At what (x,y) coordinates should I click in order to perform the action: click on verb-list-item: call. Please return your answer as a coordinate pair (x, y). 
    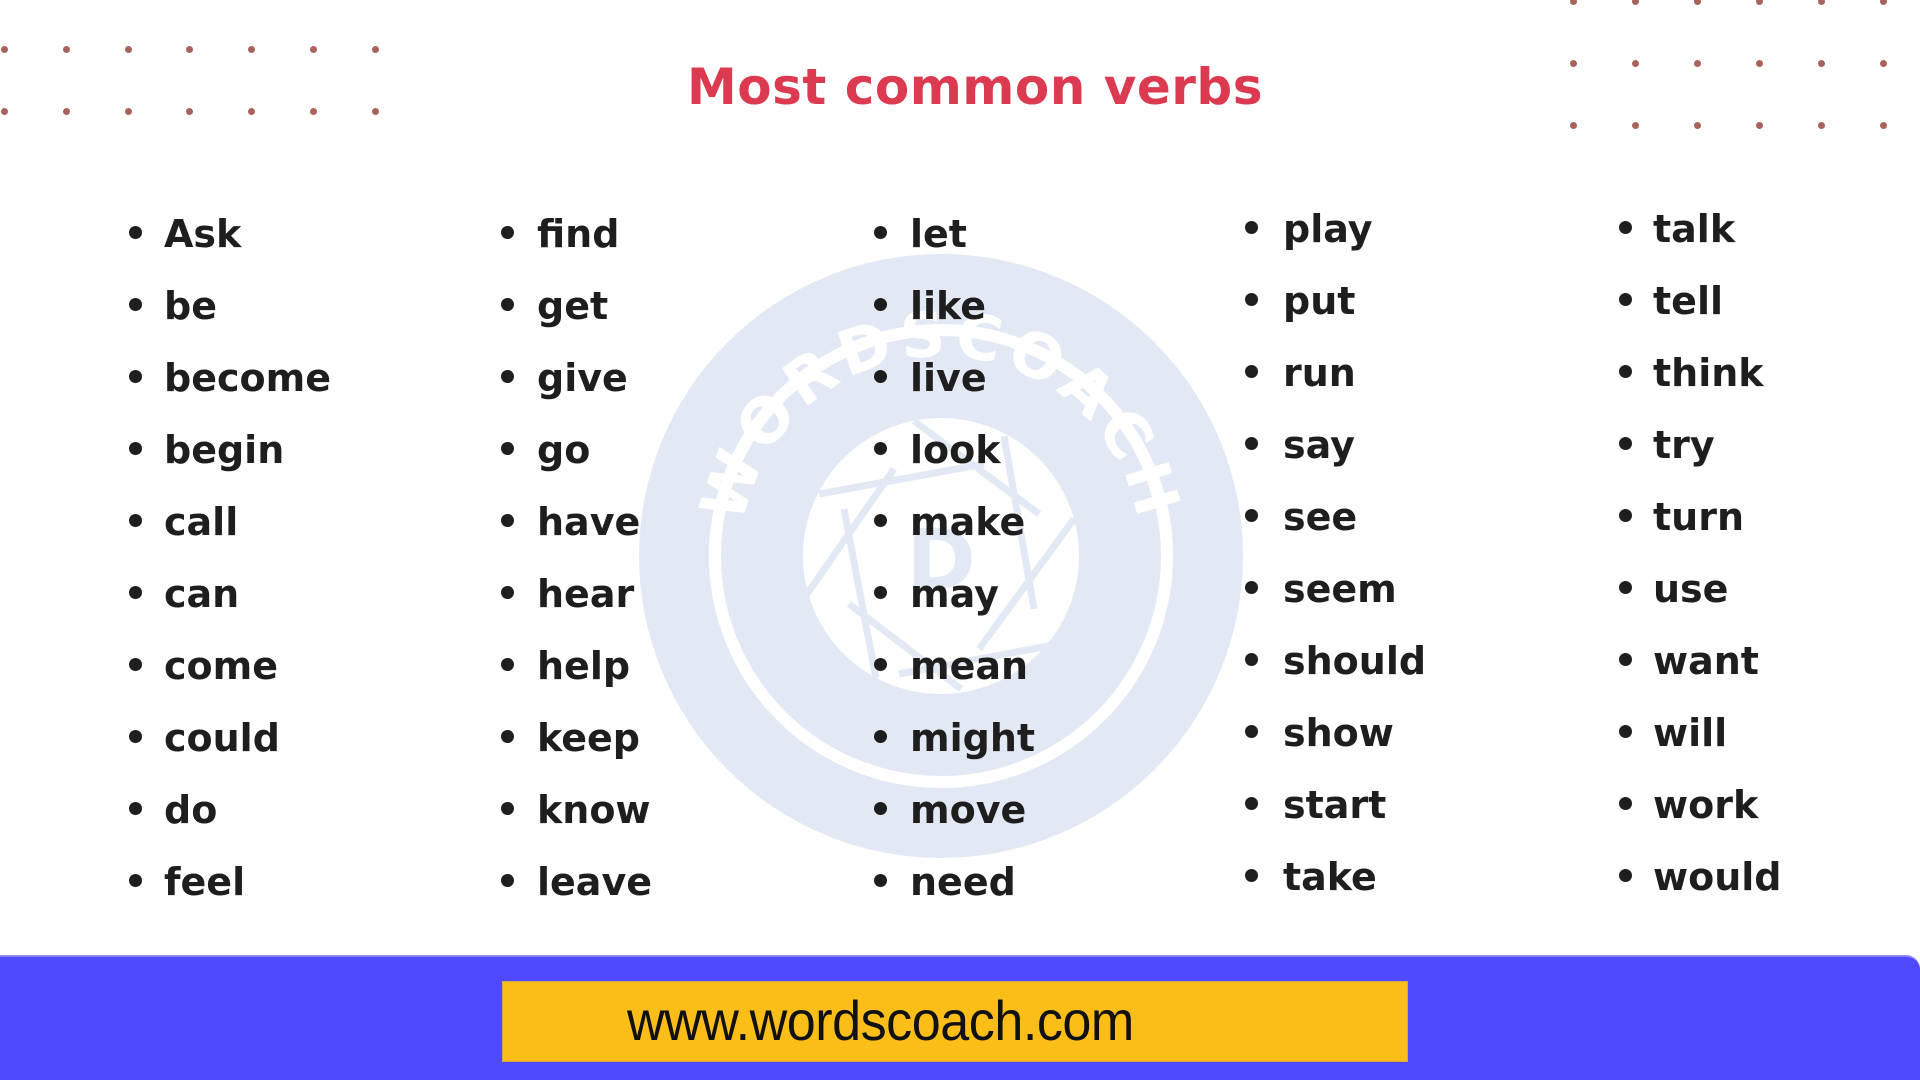
    Looking at the image, I should click on (201, 522).